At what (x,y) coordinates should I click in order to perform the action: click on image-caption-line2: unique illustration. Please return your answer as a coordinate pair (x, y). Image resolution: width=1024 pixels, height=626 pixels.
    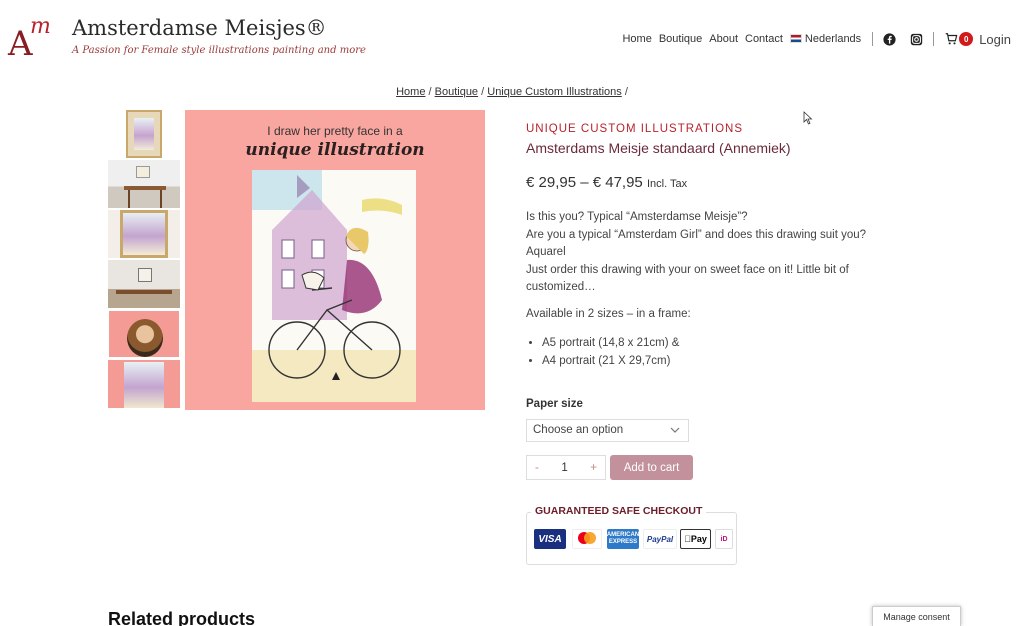
    Looking at the image, I should click on (335, 150).